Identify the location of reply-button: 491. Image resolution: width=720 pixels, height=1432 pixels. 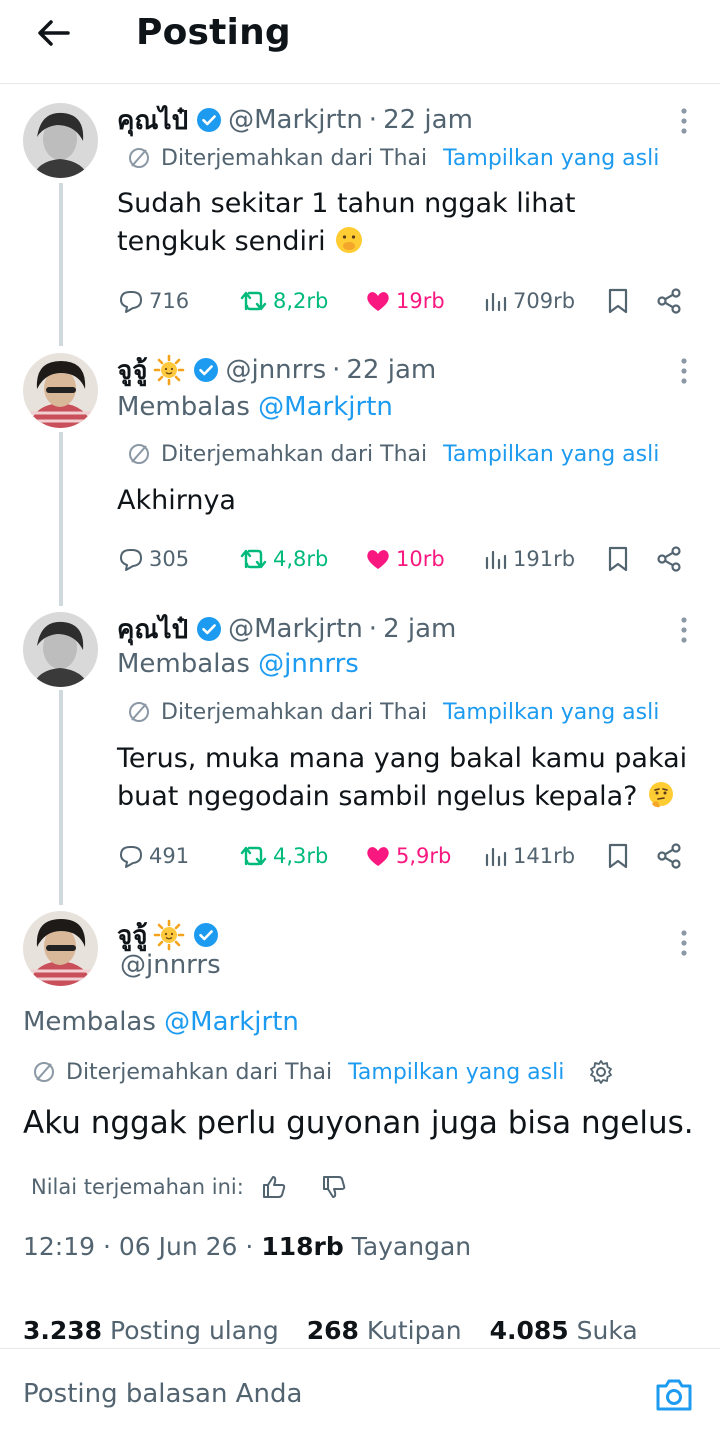
(153, 856).